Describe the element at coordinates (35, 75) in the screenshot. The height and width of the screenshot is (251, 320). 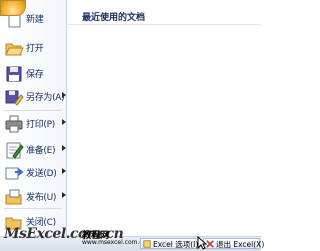
I see `menu-item-save-label: 保存` at that location.